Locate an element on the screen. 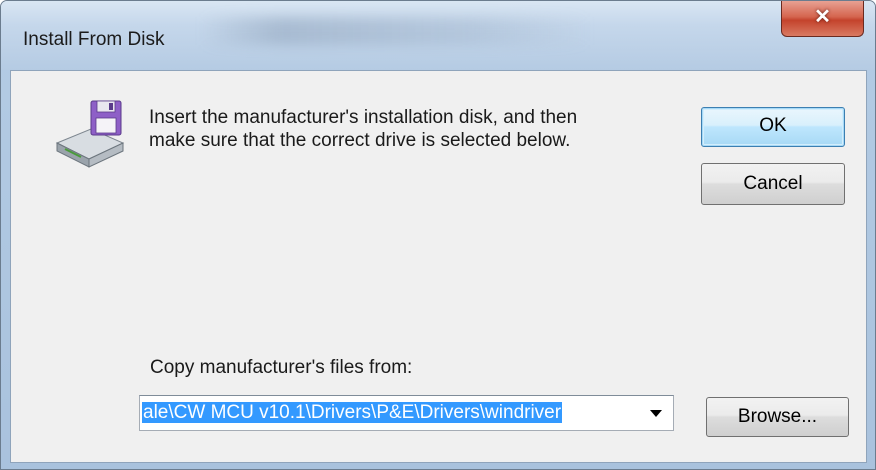 The image size is (876, 470). close-button: ✕ is located at coordinates (822, 19).